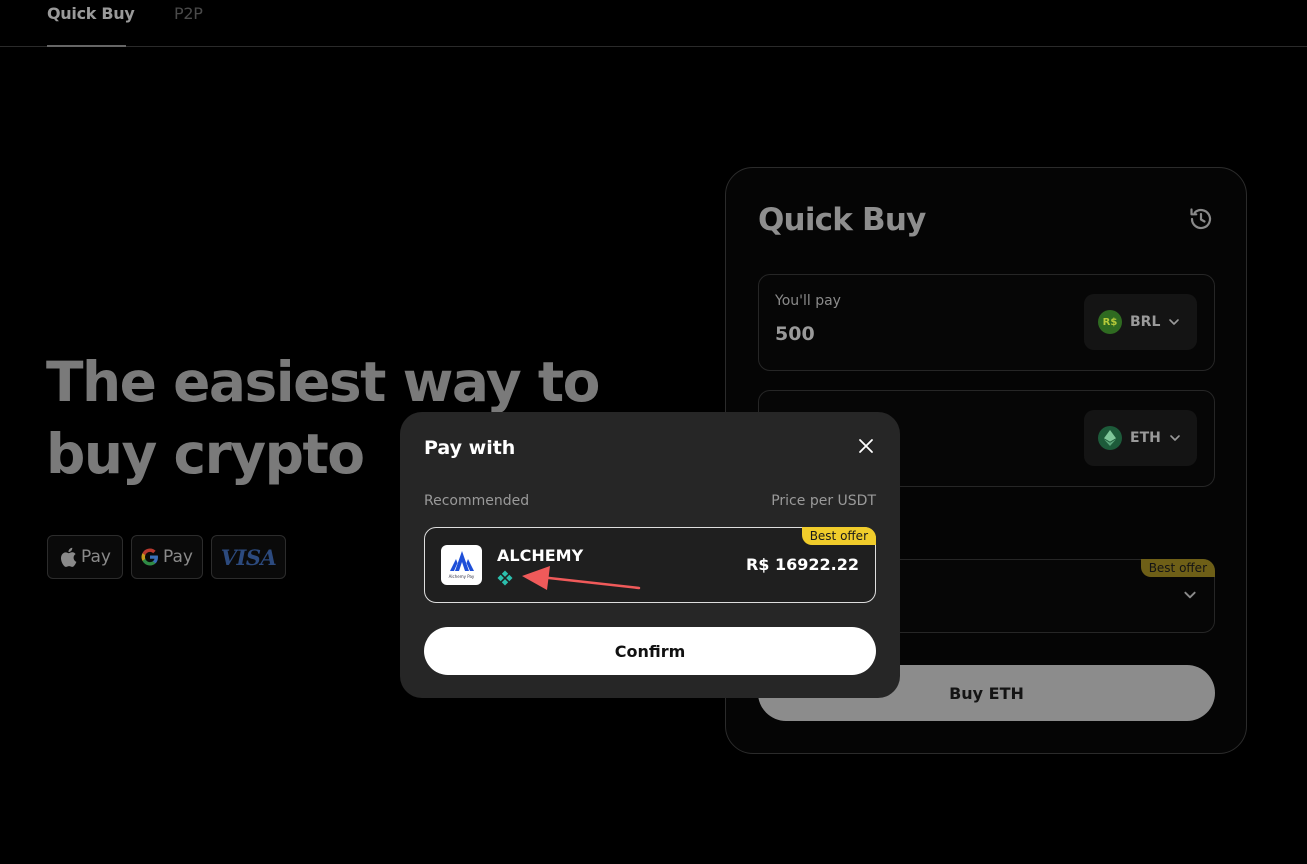 This screenshot has width=1307, height=864. Describe the element at coordinates (795, 334) in the screenshot. I see `pay-amount-input: 500` at that location.